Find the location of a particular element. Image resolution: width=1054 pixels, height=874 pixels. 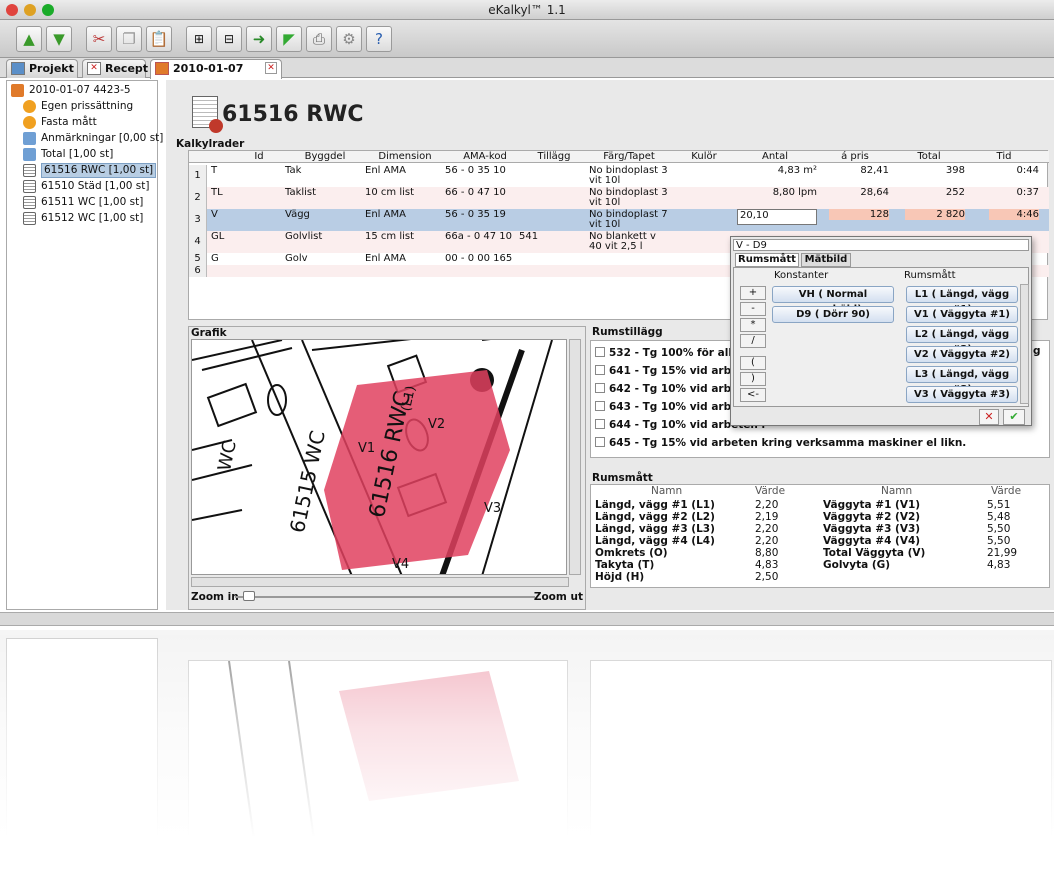

col-tillagg: Tillägg is located at coordinates (554, 157).